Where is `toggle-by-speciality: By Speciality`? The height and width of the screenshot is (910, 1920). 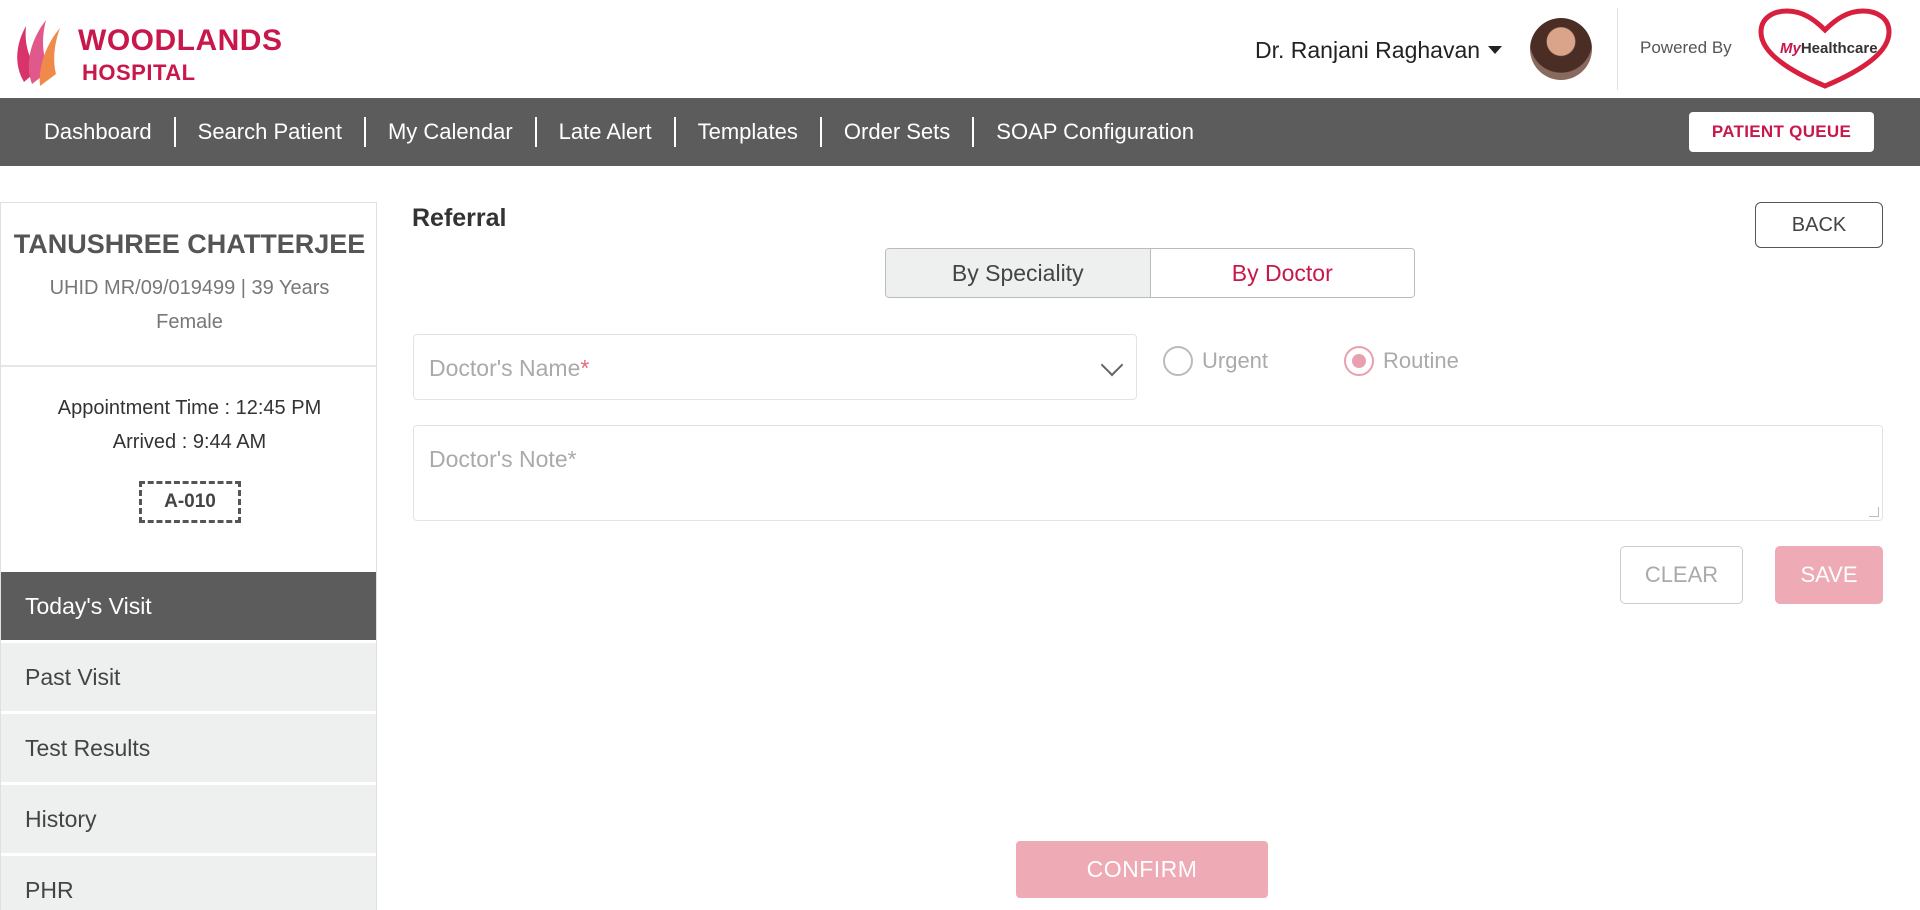
toggle-by-speciality: By Speciality is located at coordinates (1018, 273).